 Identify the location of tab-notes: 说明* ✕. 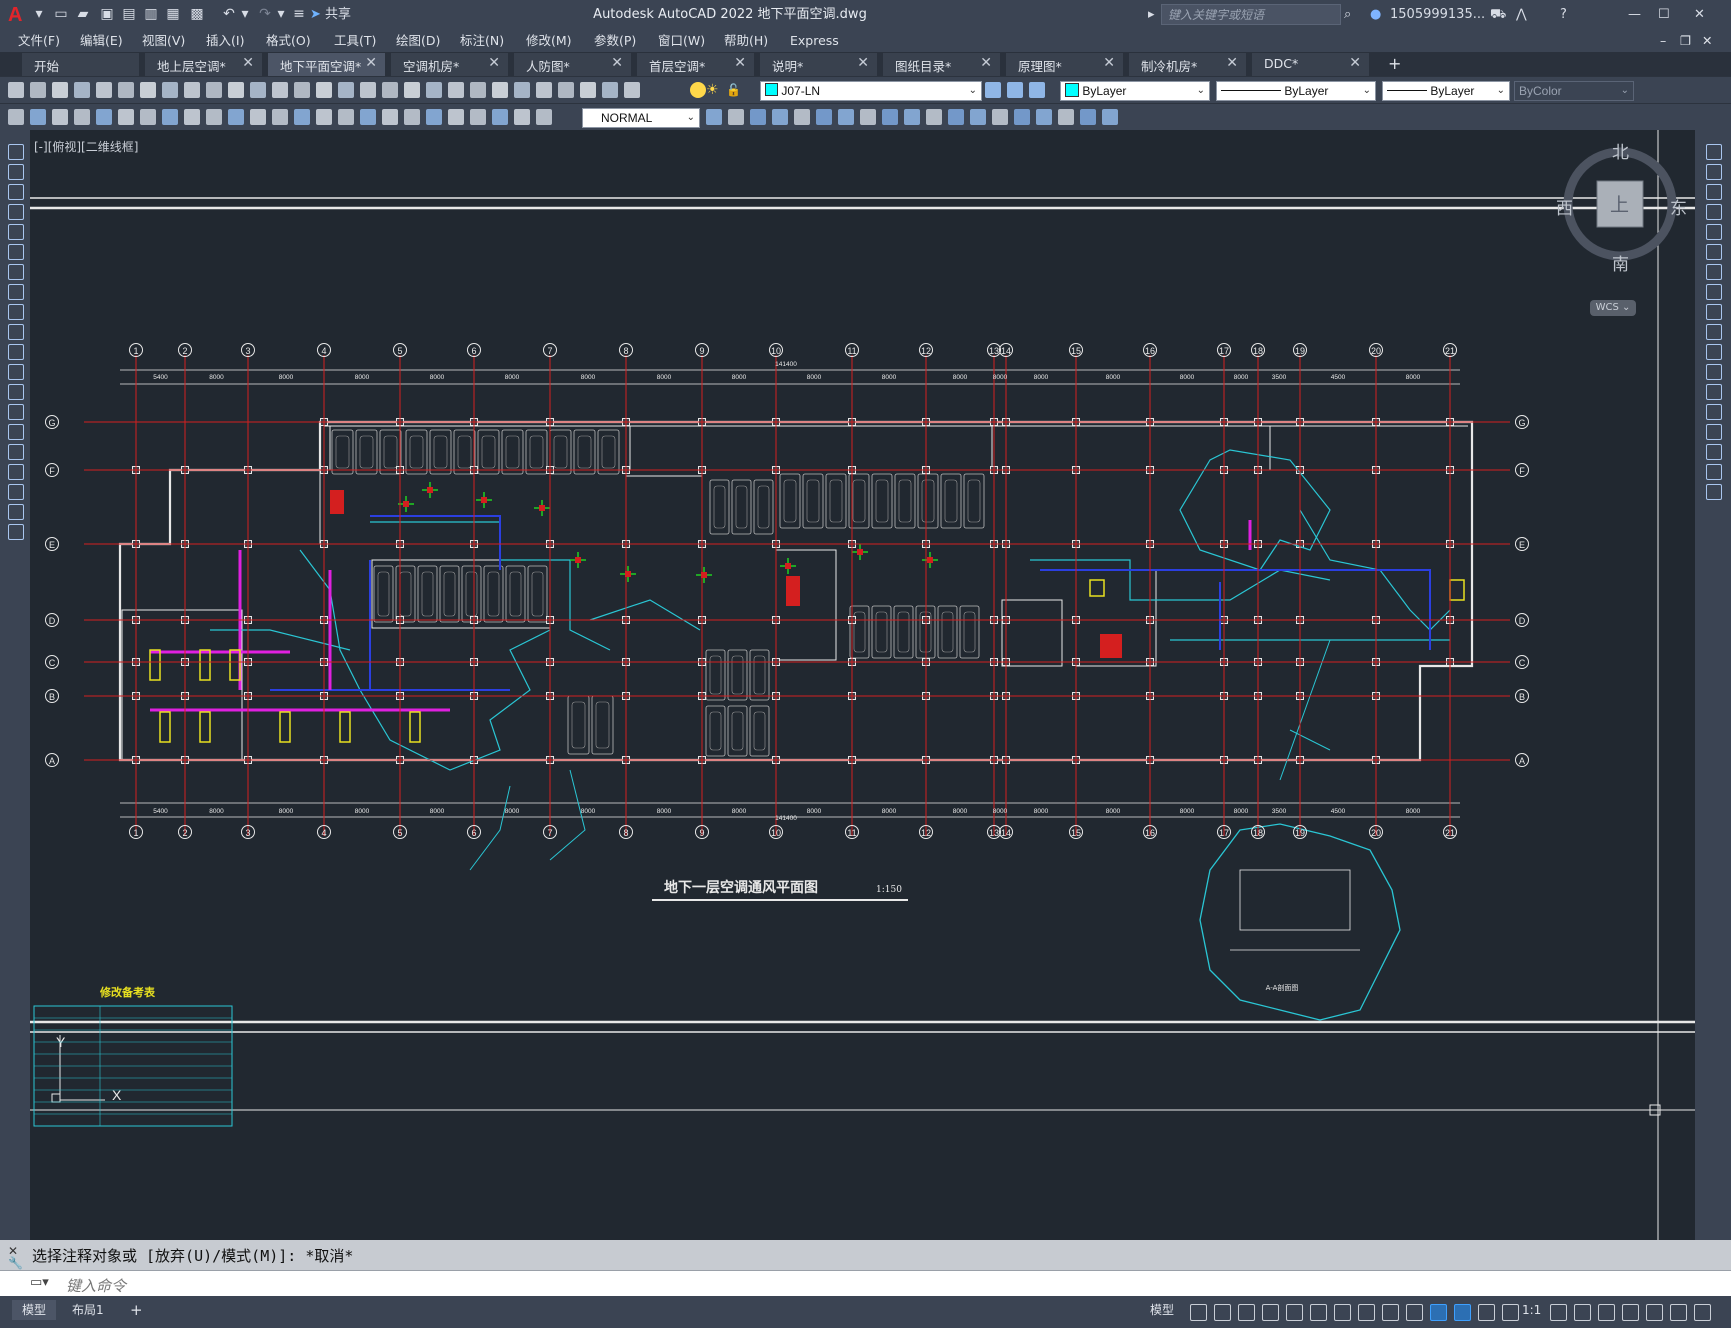
(819, 64).